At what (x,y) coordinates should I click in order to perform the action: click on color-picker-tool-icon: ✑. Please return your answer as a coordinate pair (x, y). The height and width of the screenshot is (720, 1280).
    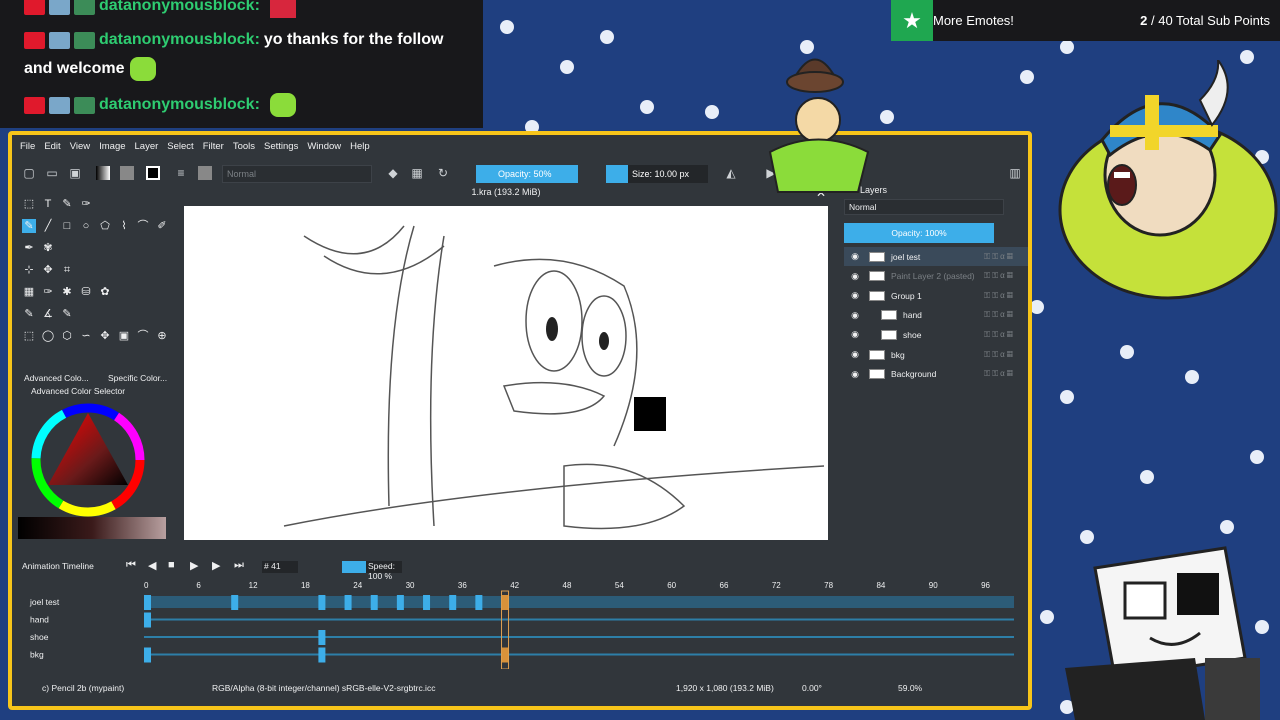
    Looking at the image, I should click on (48, 292).